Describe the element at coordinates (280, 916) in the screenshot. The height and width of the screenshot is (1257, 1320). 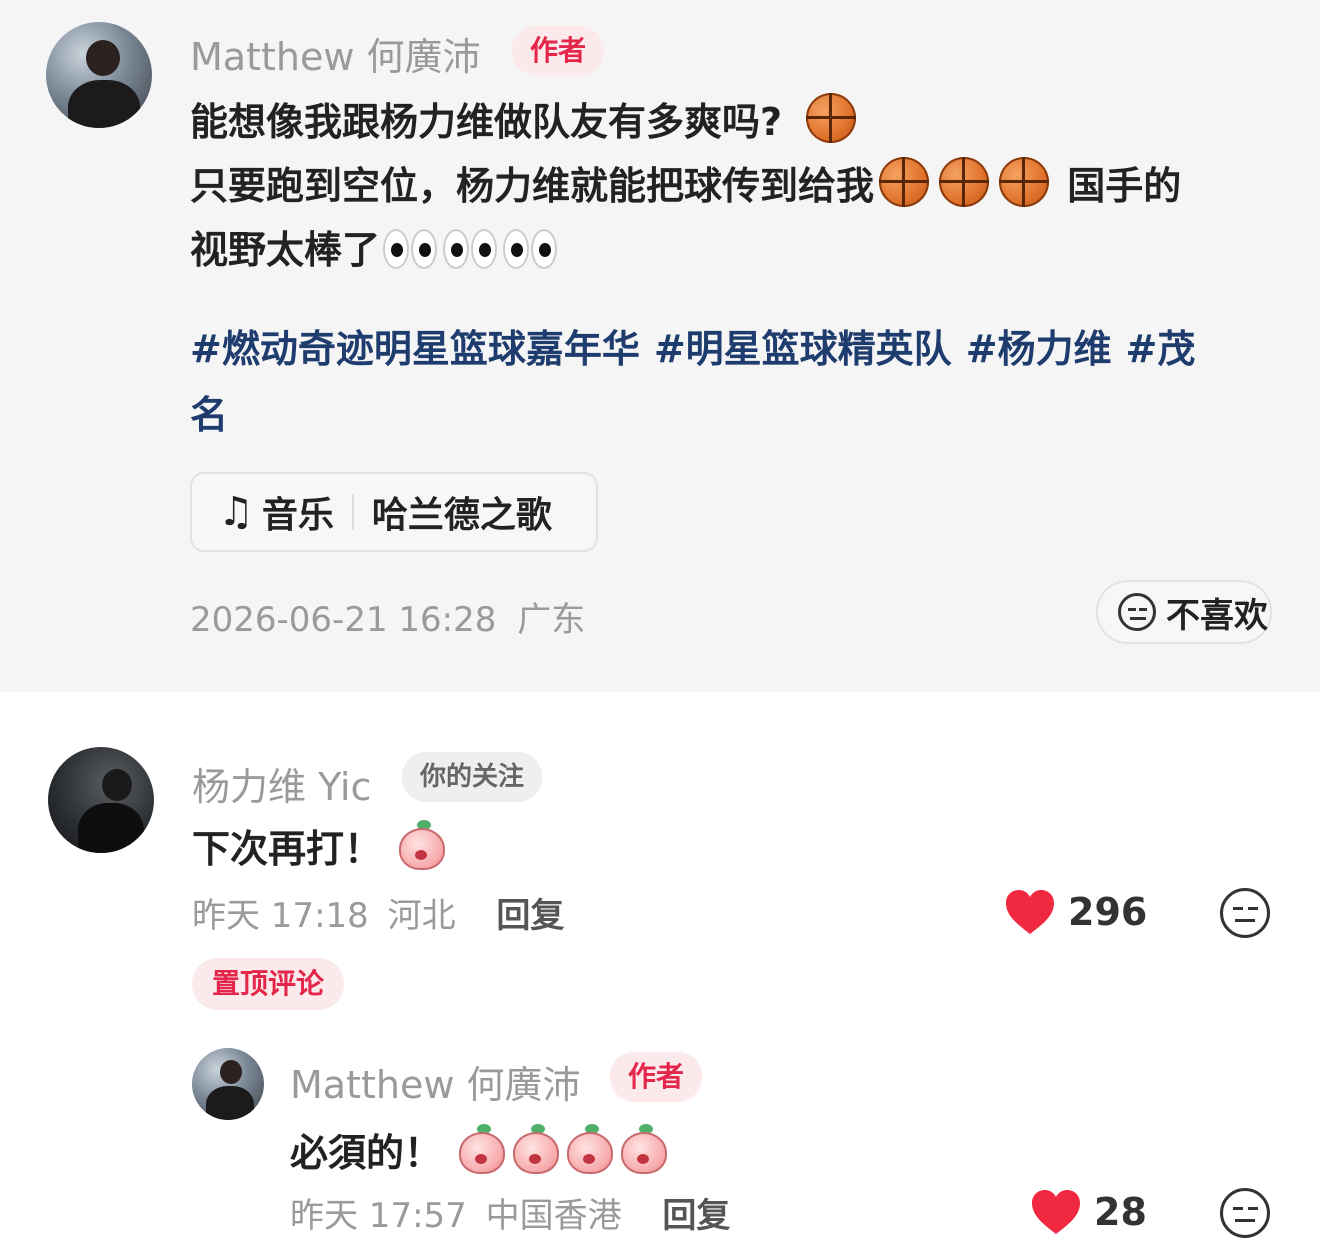
I see `comment-time: 昨天 17:18` at that location.